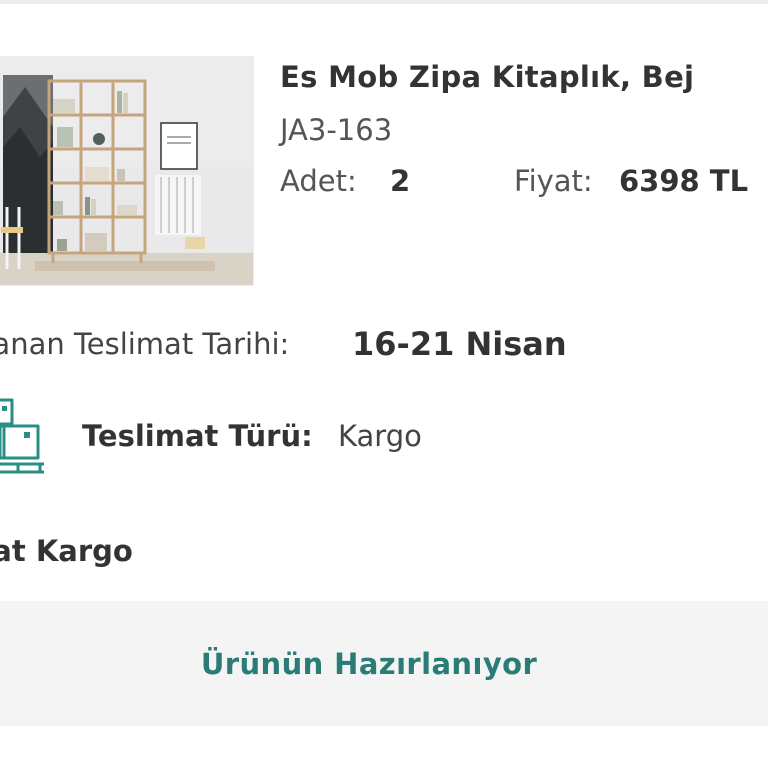  I want to click on product-sku: JA3-163, so click(336, 130).